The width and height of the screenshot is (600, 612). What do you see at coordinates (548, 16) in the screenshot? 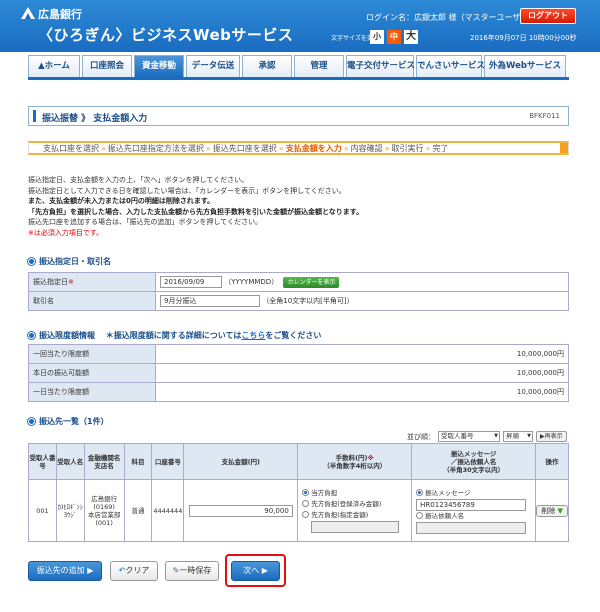
I see `logout-button: ログアウト` at bounding box center [548, 16].